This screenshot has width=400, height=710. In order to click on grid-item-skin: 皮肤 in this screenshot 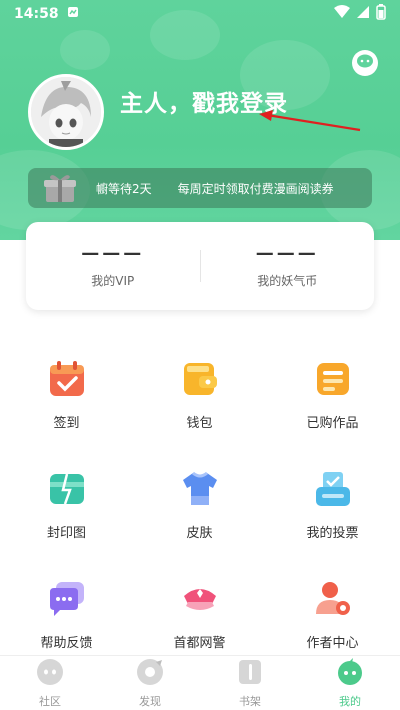, I will do `click(199, 505)`.